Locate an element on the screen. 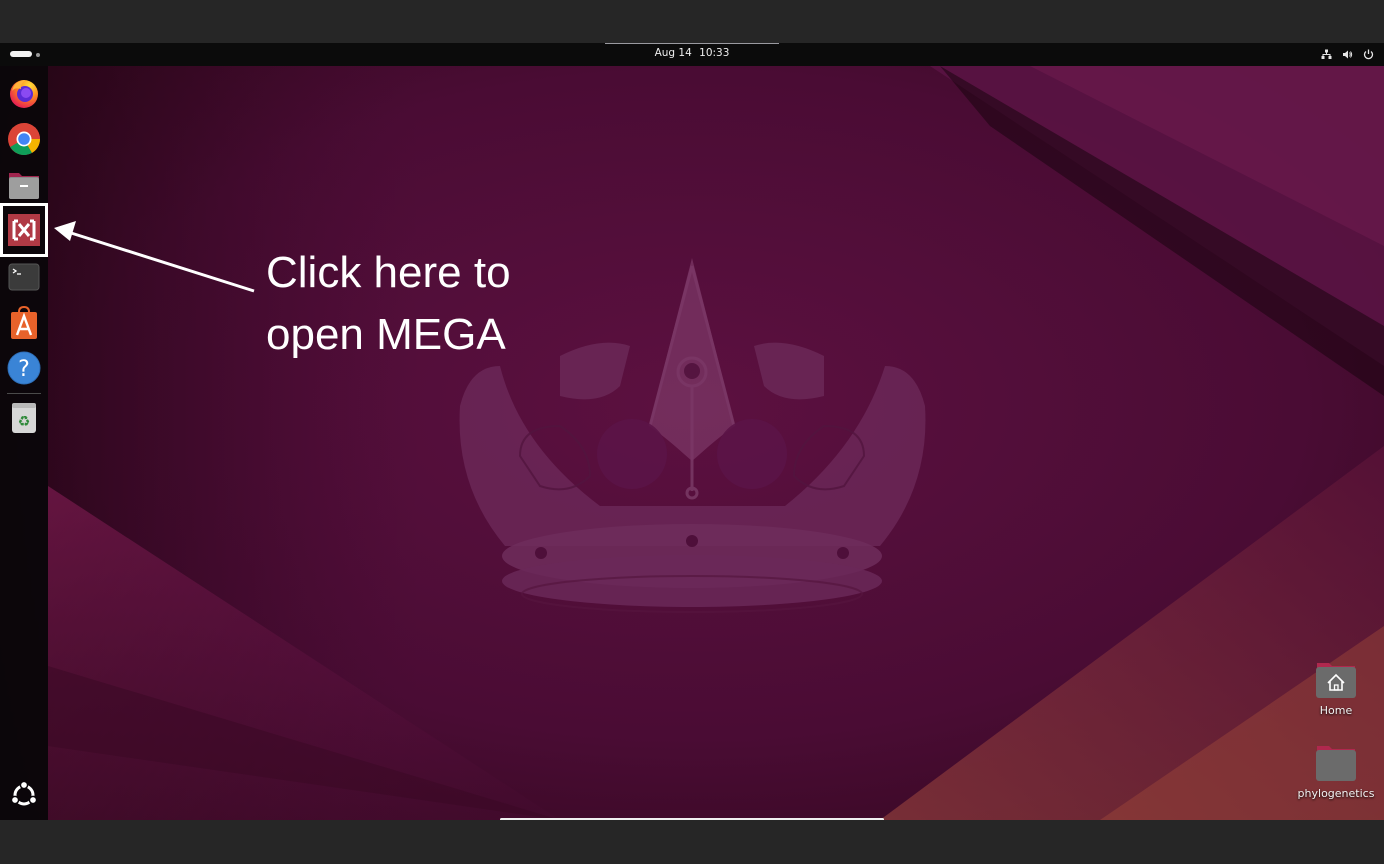  desktop-home-label: Home is located at coordinates (1336, 710).